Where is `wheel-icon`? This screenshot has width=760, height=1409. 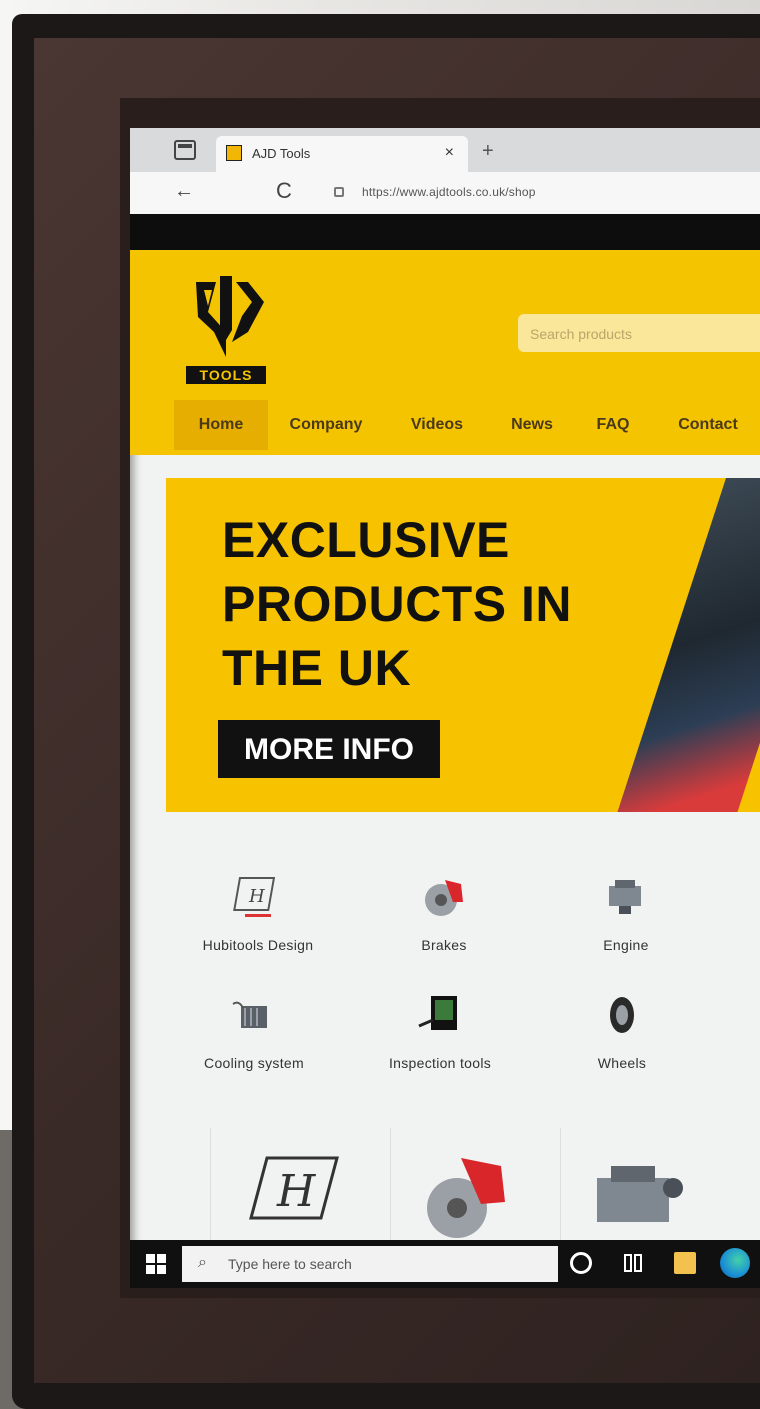 wheel-icon is located at coordinates (622, 1015).